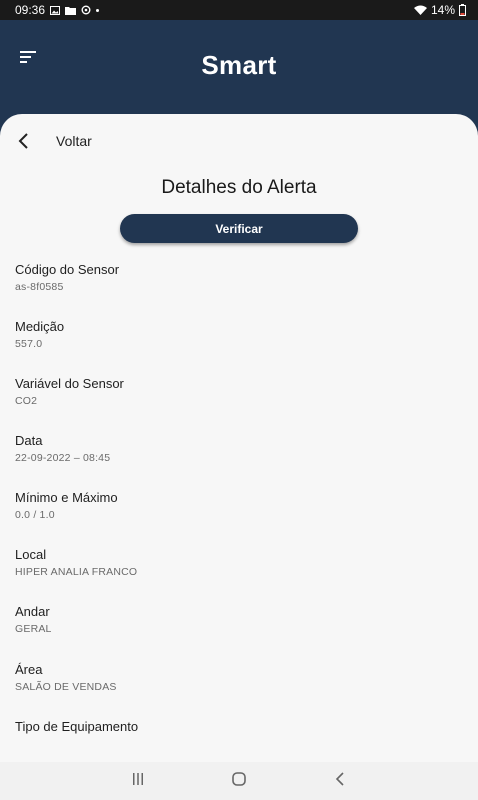  I want to click on battery-percent: 14%, so click(442, 10).